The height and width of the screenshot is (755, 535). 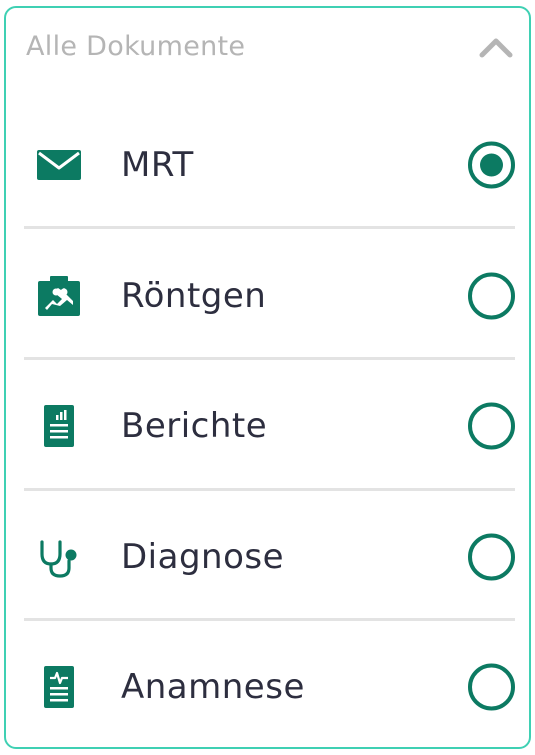 What do you see at coordinates (59, 165) in the screenshot?
I see `envelope-icon` at bounding box center [59, 165].